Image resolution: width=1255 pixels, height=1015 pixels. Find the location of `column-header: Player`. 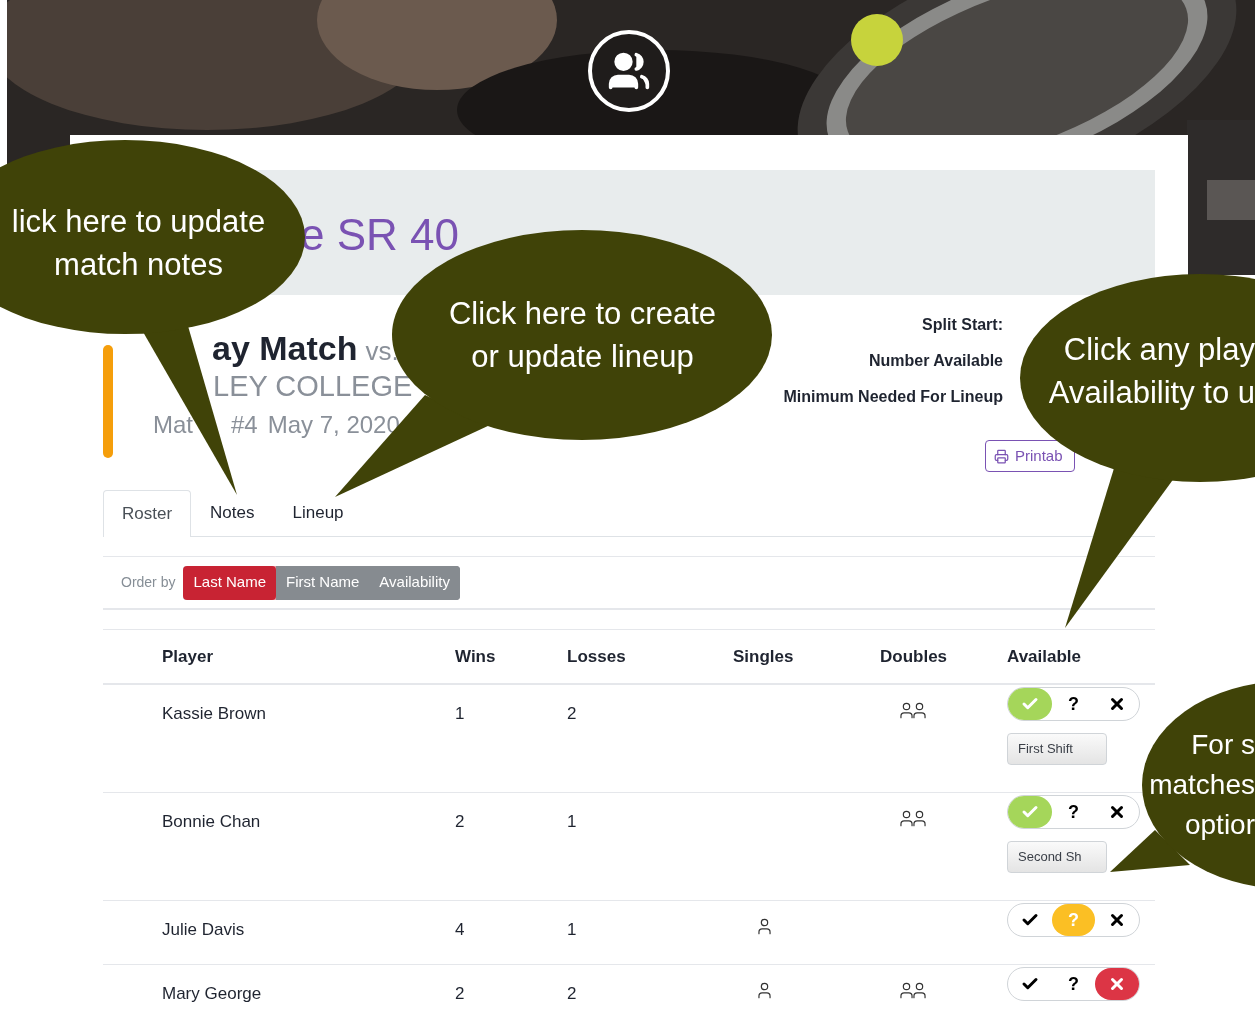

column-header: Player is located at coordinates (188, 656).